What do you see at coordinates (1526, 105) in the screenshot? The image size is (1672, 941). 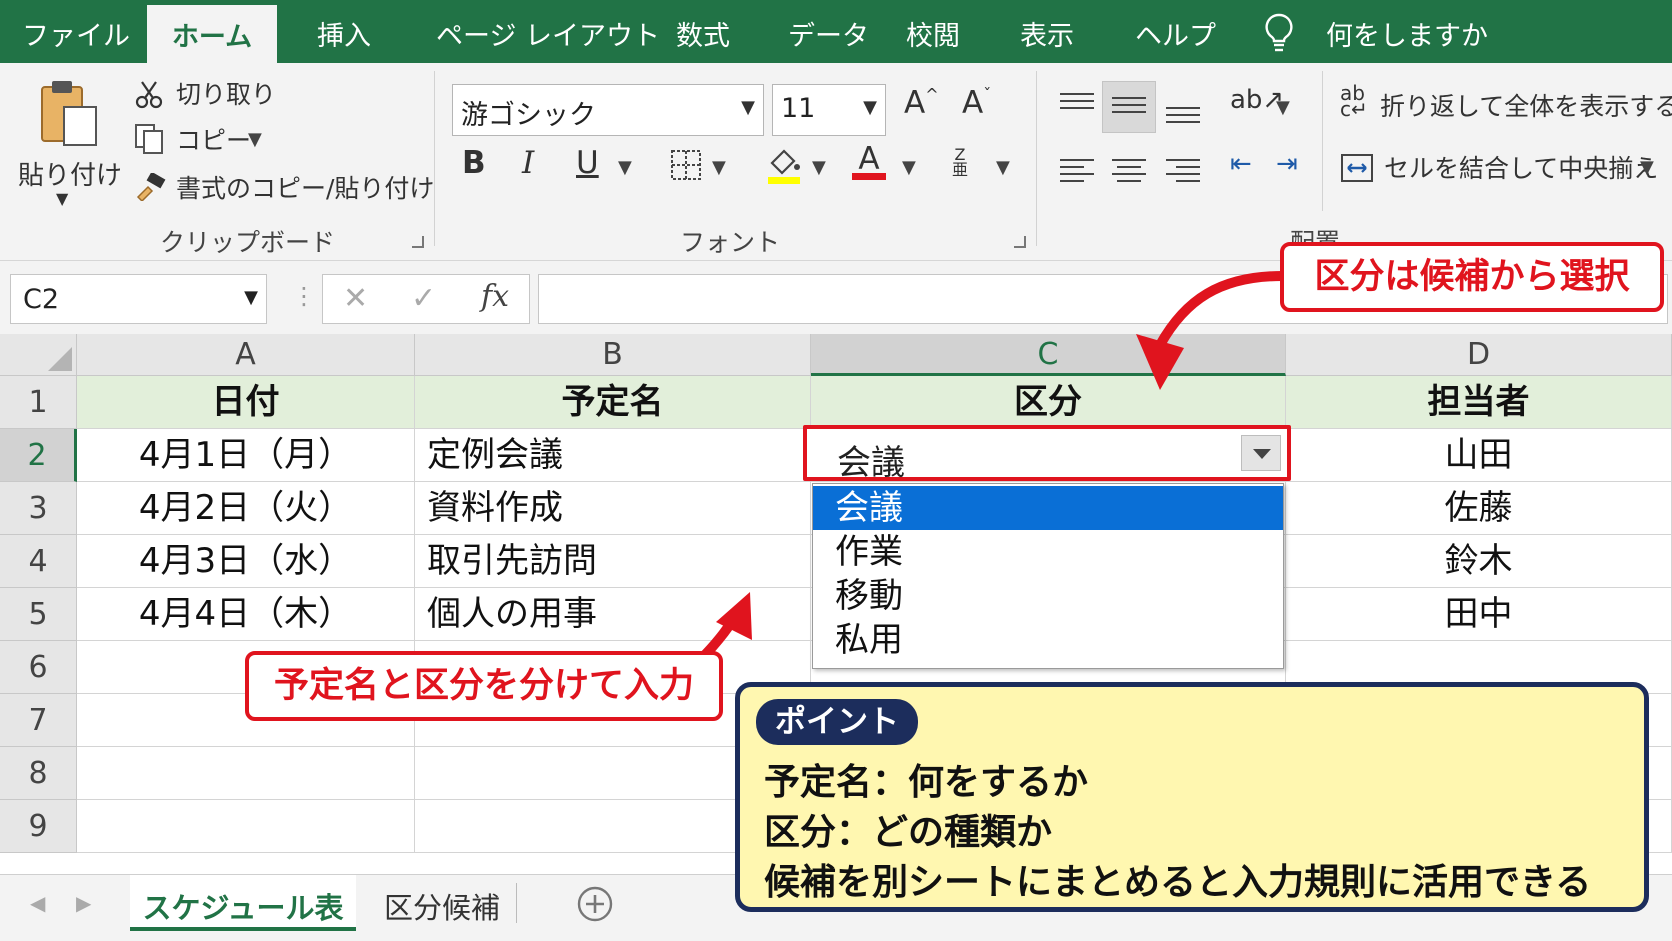 I see `wrap-text-button: 折り返して全体を表示する` at bounding box center [1526, 105].